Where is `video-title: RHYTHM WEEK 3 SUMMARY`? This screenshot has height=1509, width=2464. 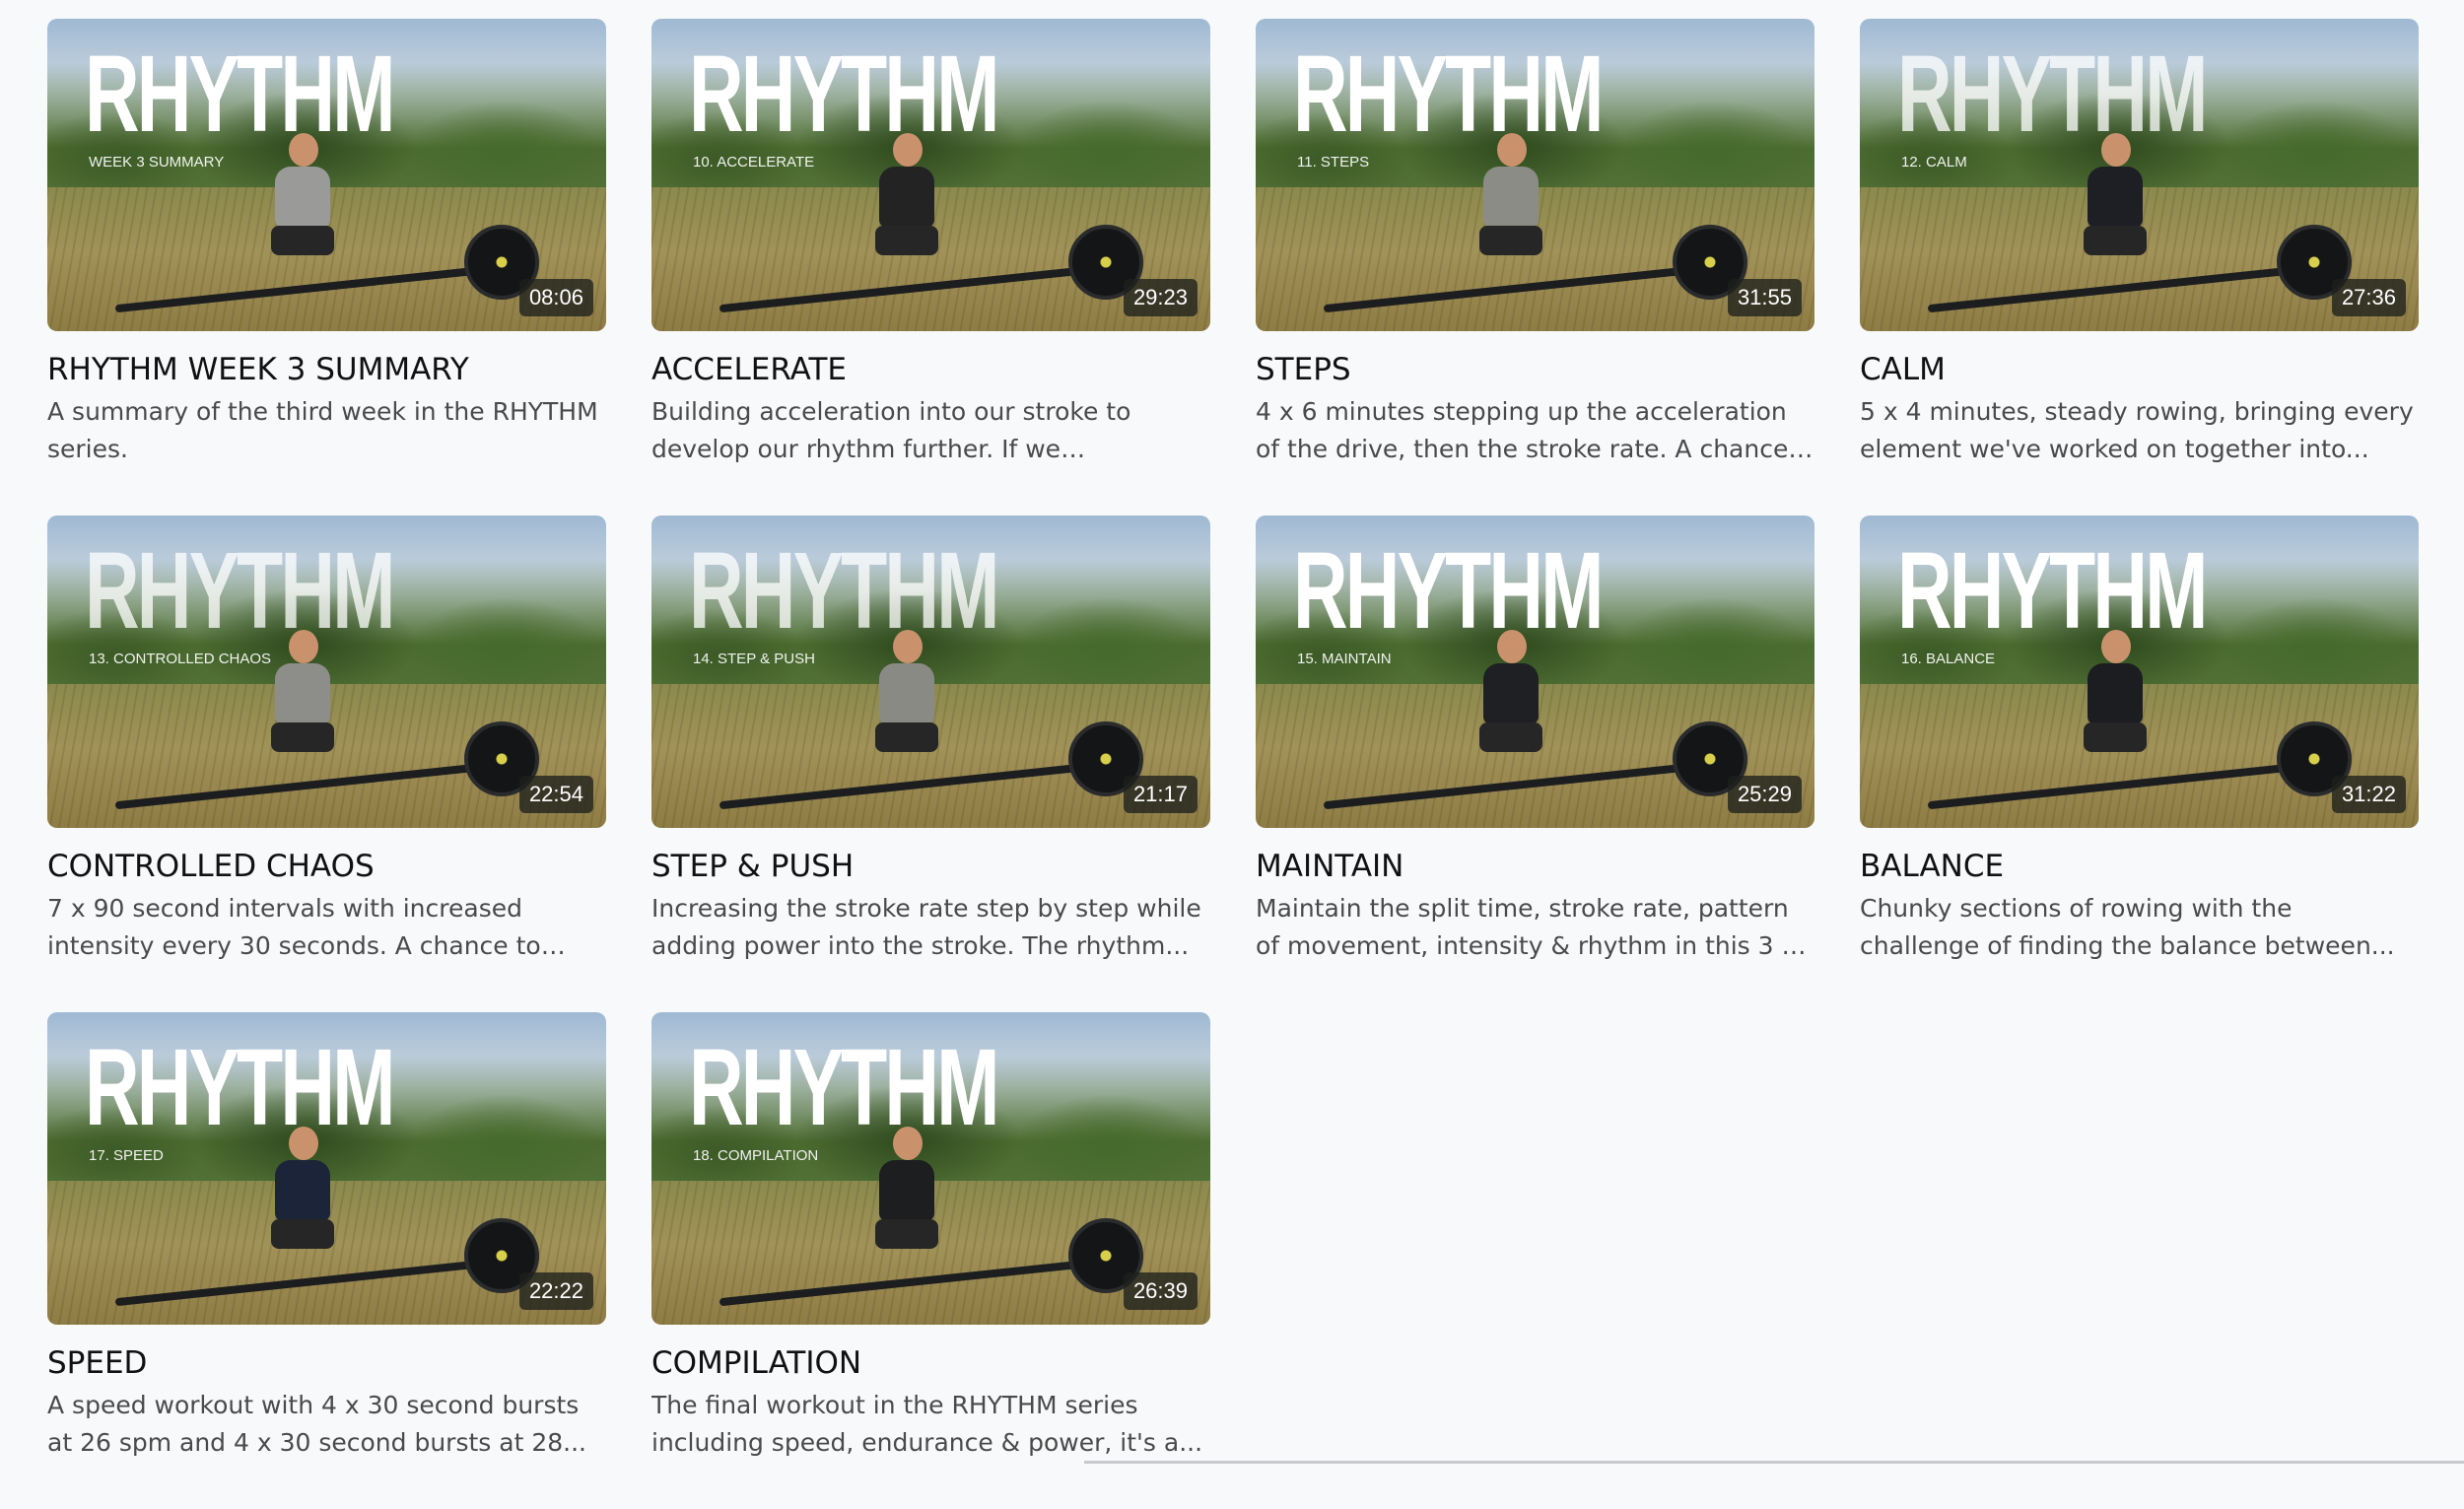 video-title: RHYTHM WEEK 3 SUMMARY is located at coordinates (326, 369).